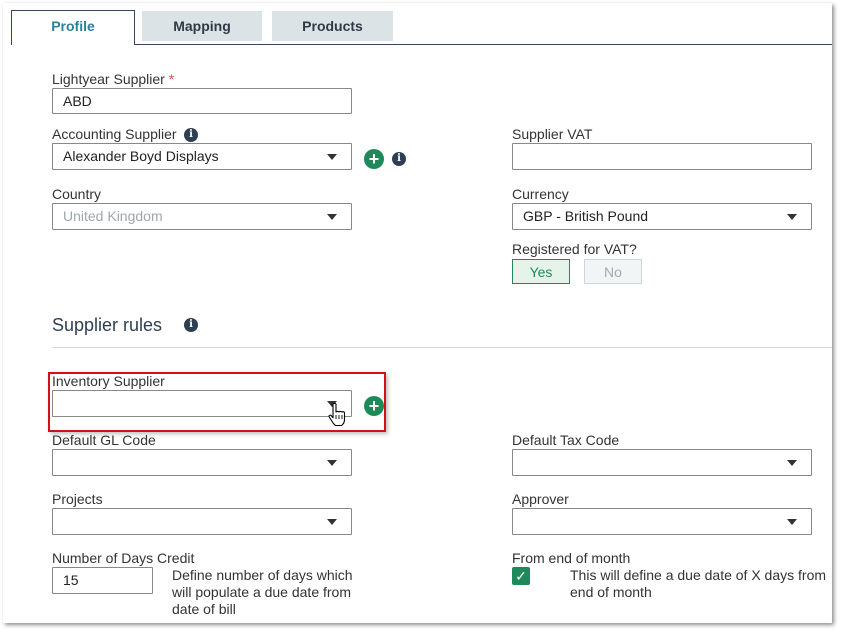 The image size is (841, 631). What do you see at coordinates (662, 156) in the screenshot?
I see `supplier-vat-input` at bounding box center [662, 156].